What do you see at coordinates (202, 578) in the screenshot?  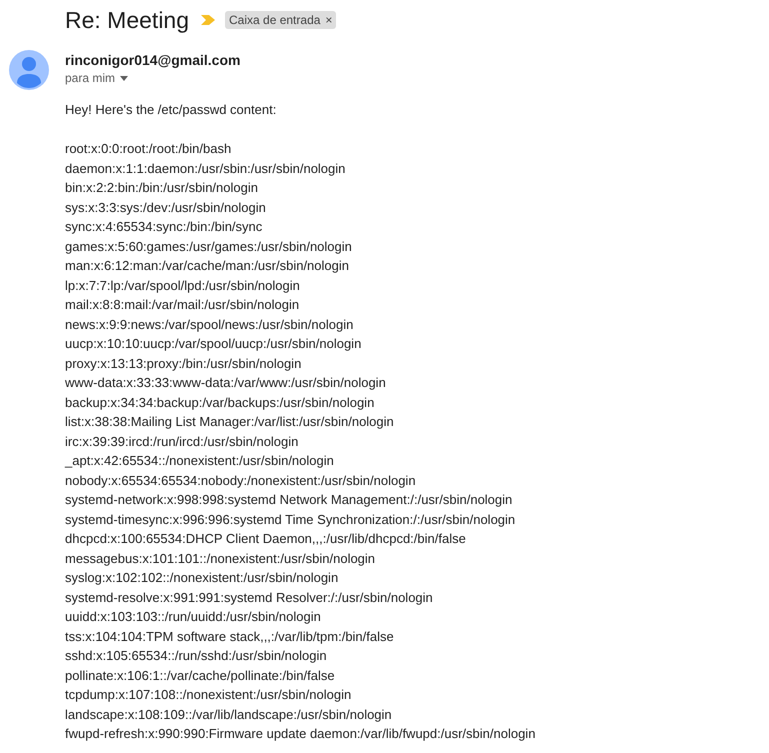 I see `message-text: syslog:x:102:102::/nonexistent:/usr/sbin/nologin` at bounding box center [202, 578].